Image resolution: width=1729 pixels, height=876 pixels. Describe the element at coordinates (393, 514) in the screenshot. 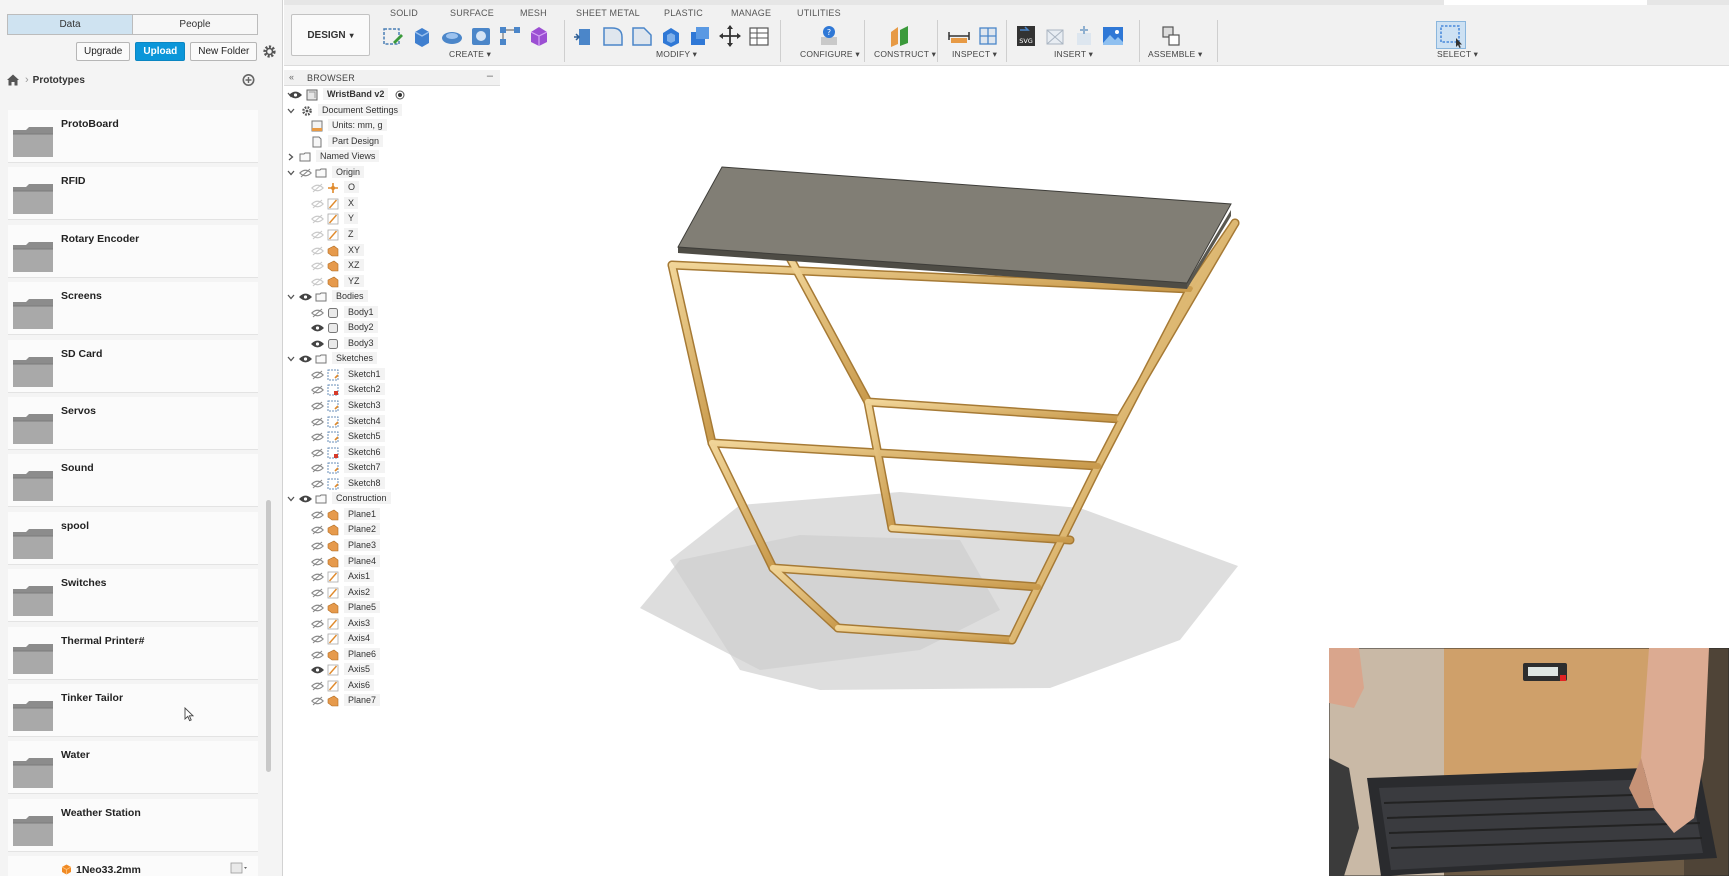

I see `tree-construction-item: Plane1` at that location.